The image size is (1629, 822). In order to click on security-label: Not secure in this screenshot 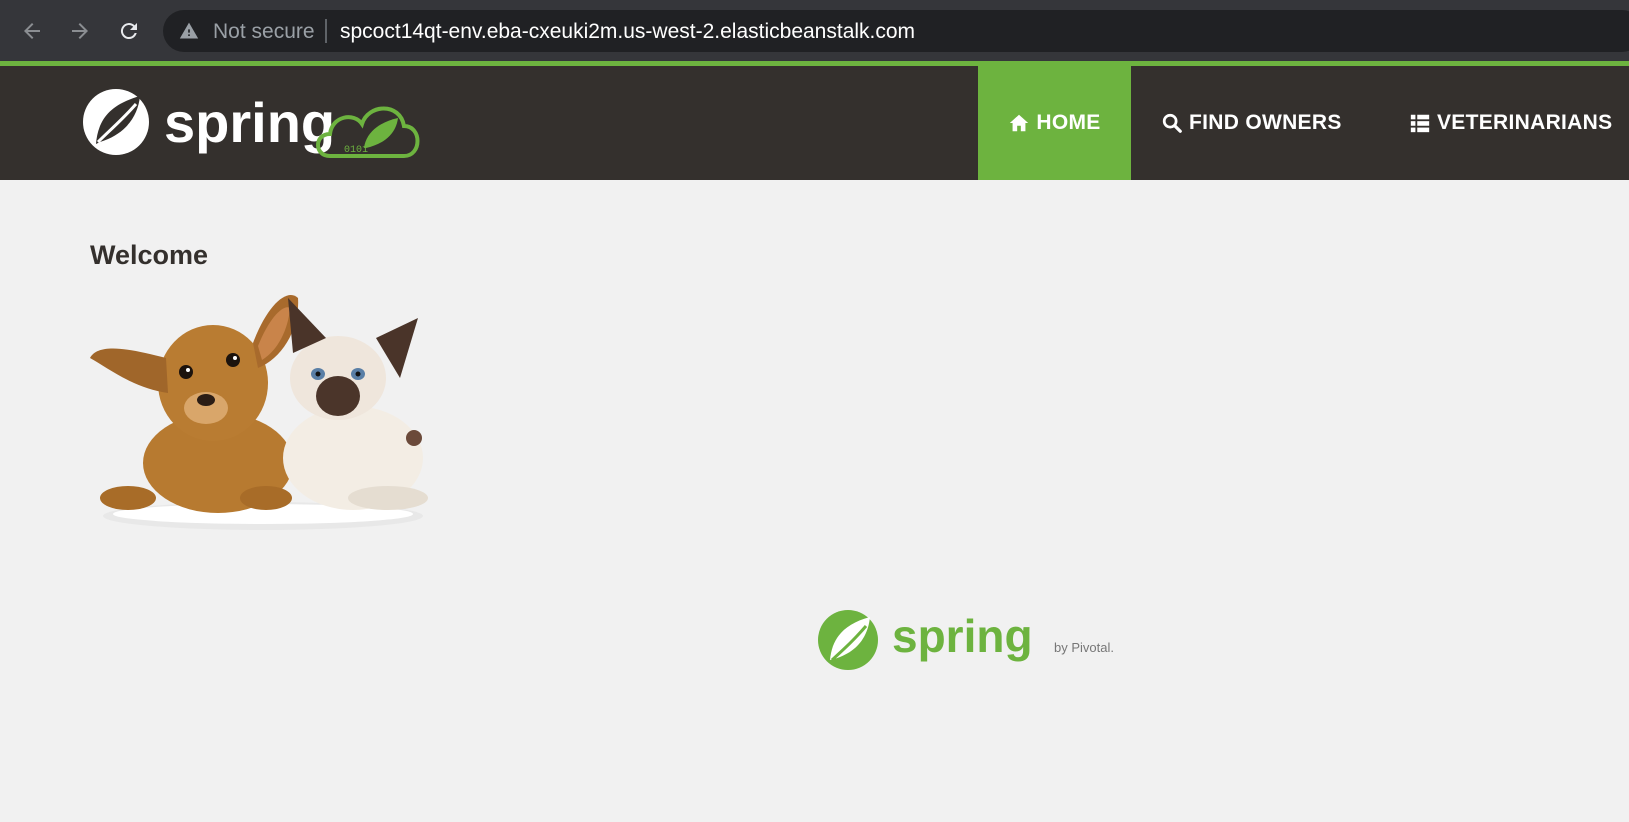, I will do `click(264, 32)`.